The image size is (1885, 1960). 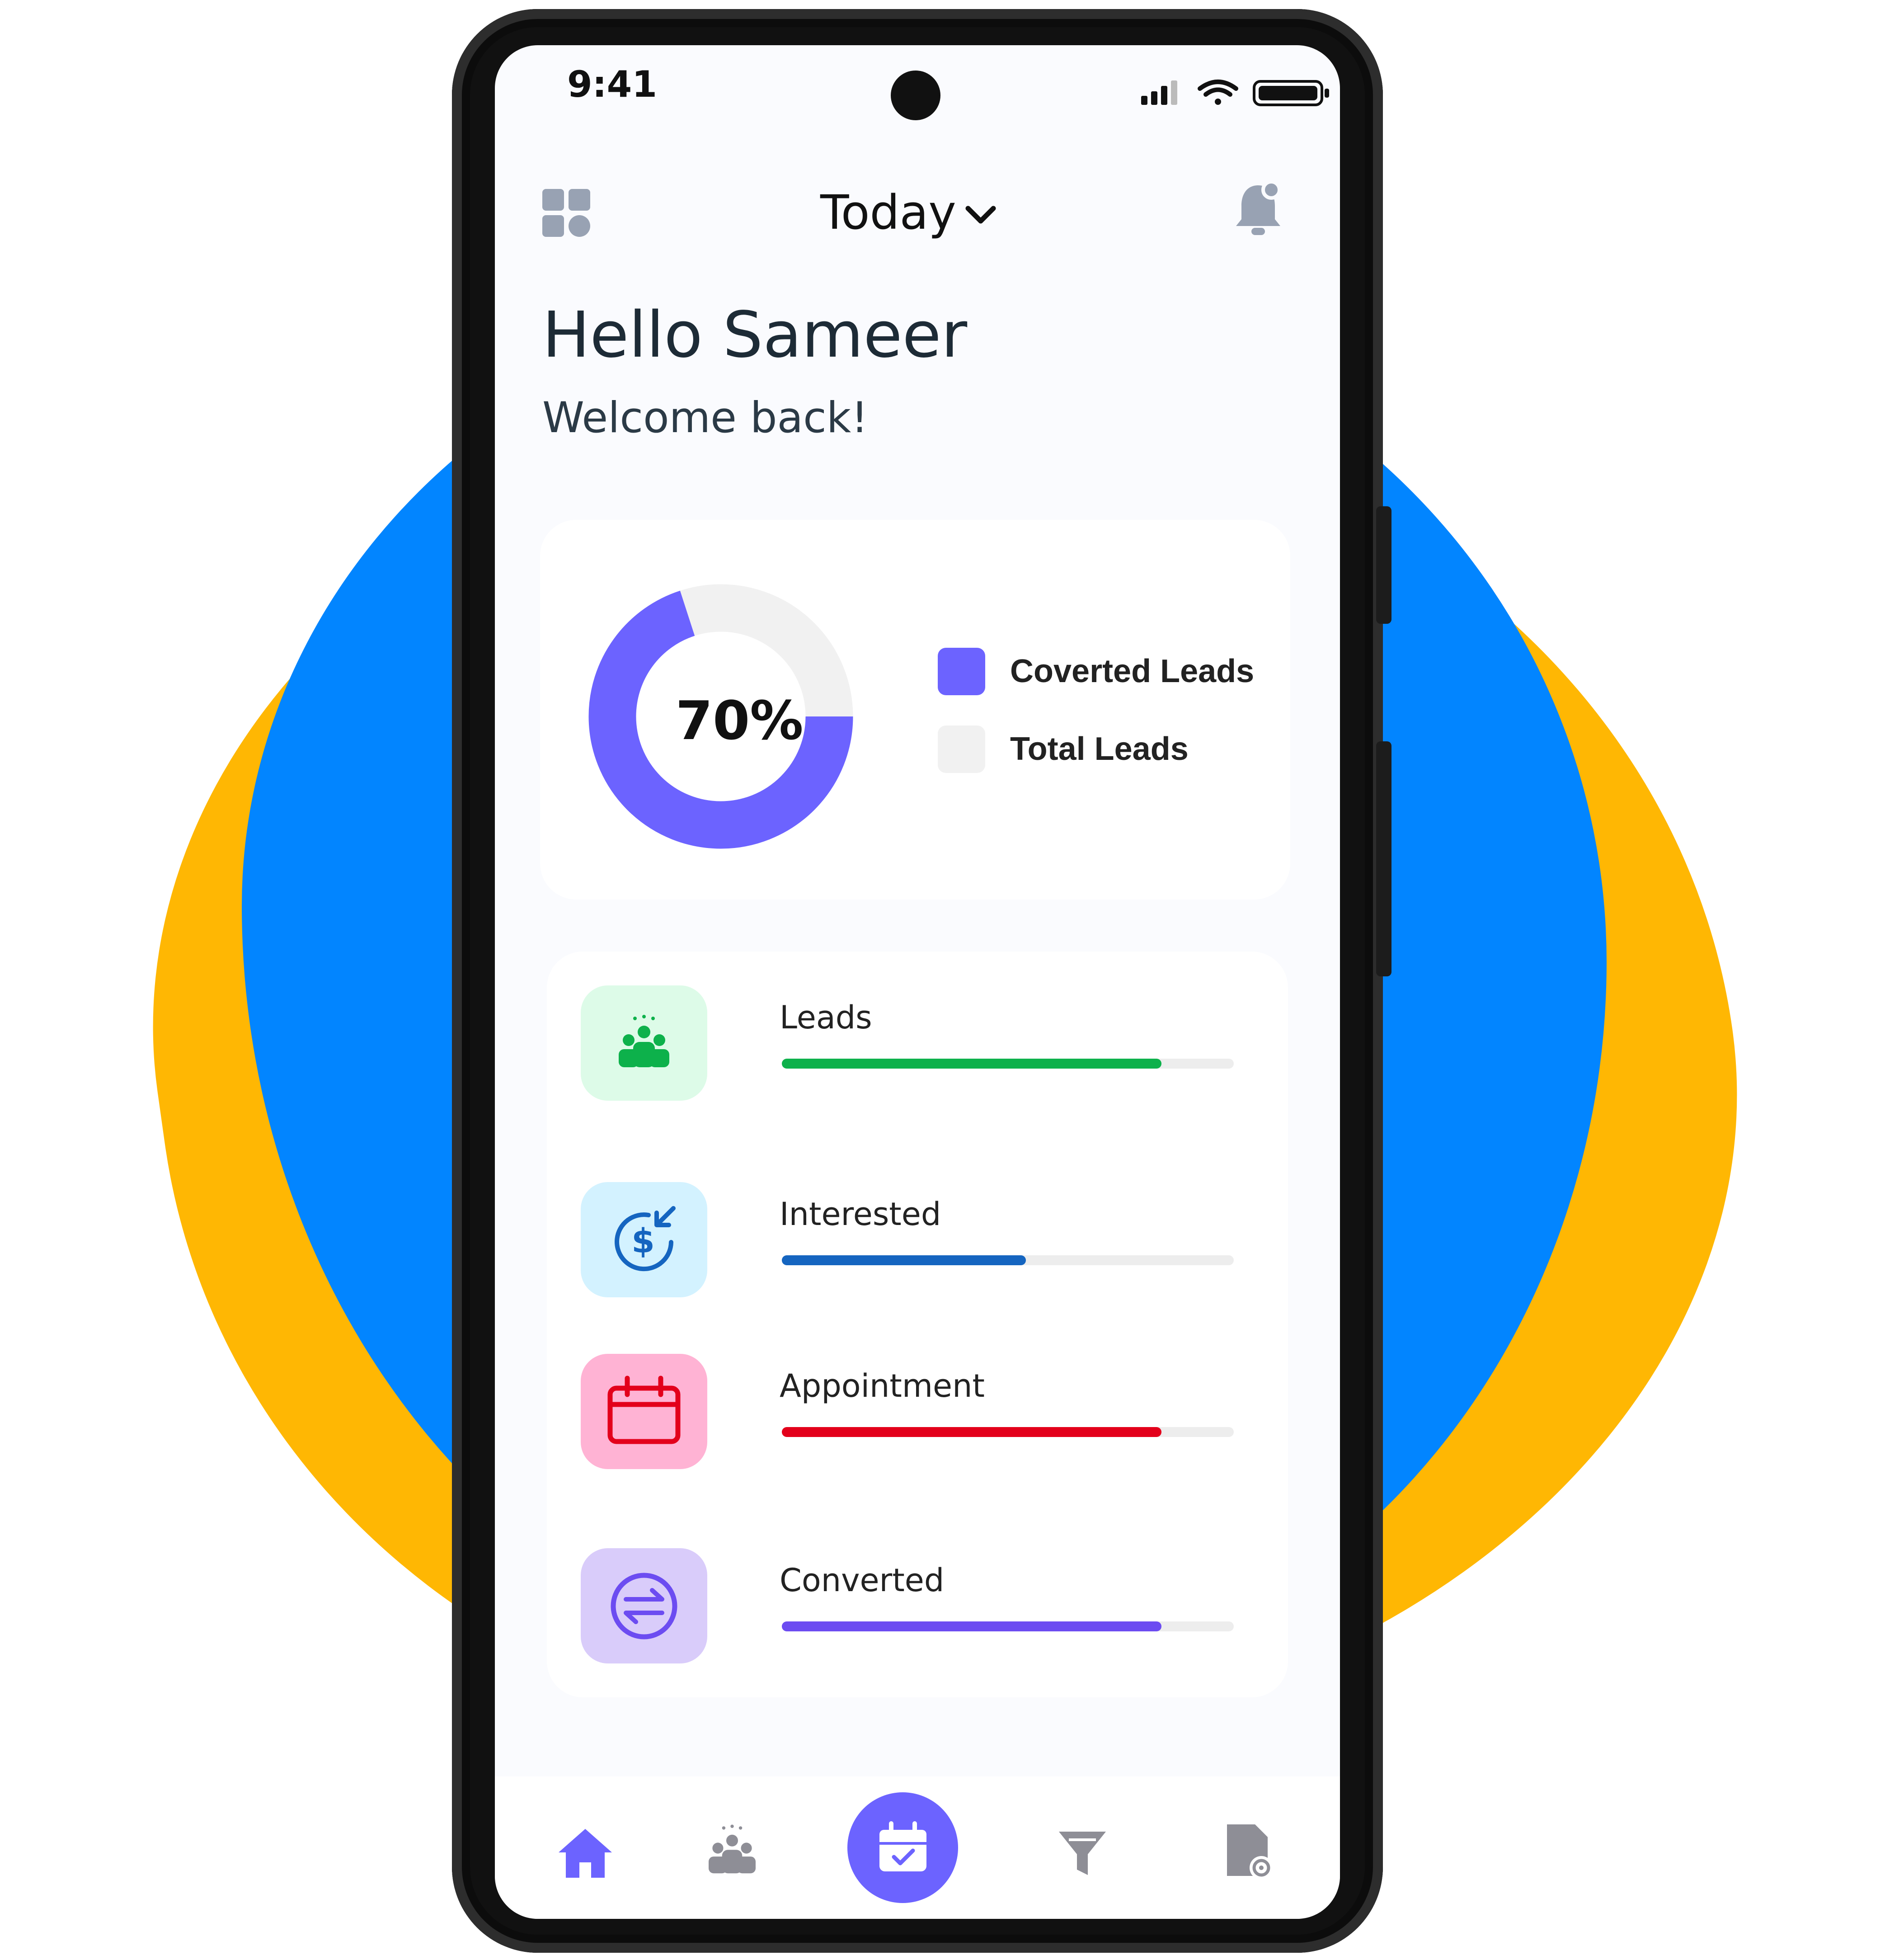 I want to click on people-icon, so click(x=732, y=1851).